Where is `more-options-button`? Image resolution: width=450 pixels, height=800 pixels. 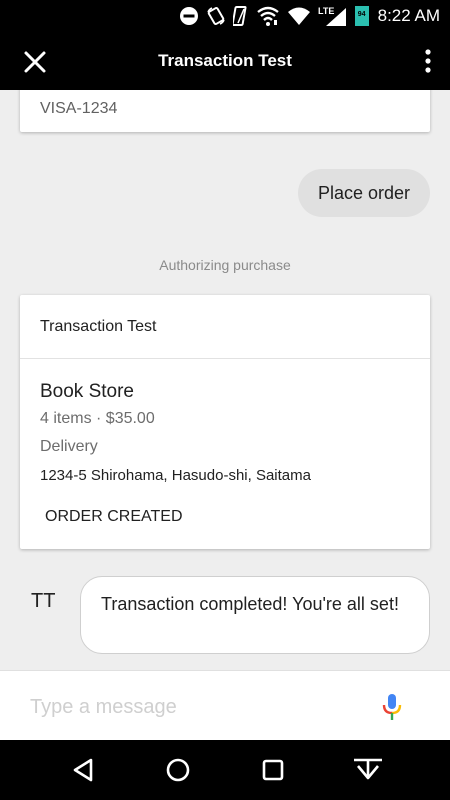 more-options-button is located at coordinates (428, 61).